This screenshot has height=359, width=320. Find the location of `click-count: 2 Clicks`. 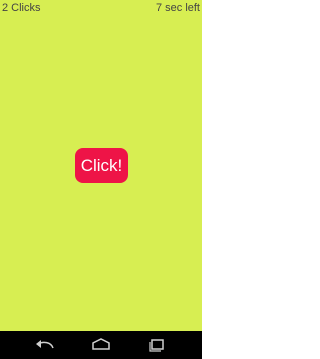

click-count: 2 Clicks is located at coordinates (21, 8).